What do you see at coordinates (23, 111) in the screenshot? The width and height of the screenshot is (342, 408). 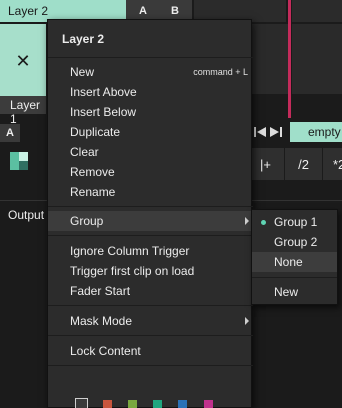 I see `layer1-tab: Layer 1` at bounding box center [23, 111].